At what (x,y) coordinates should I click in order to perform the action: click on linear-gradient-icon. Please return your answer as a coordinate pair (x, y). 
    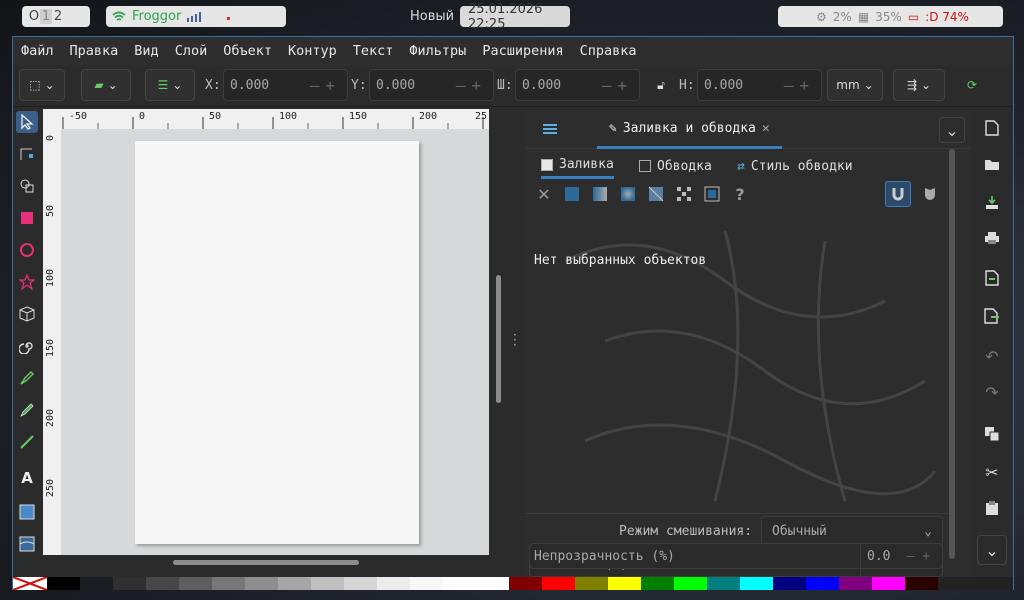
    Looking at the image, I should click on (600, 194).